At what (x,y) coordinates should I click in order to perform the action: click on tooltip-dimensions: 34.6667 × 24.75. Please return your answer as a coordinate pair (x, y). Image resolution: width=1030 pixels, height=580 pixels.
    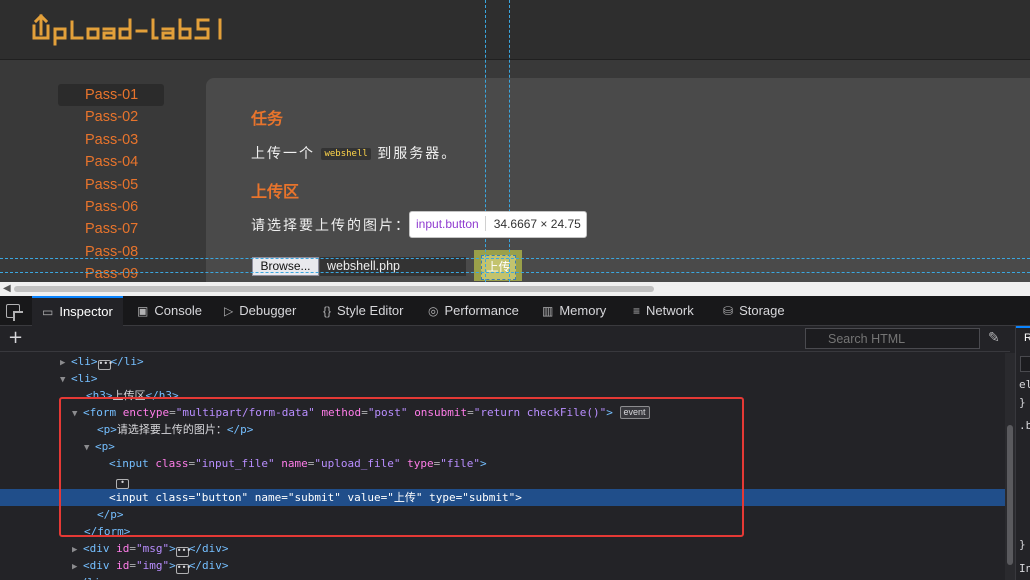
    Looking at the image, I should click on (537, 224).